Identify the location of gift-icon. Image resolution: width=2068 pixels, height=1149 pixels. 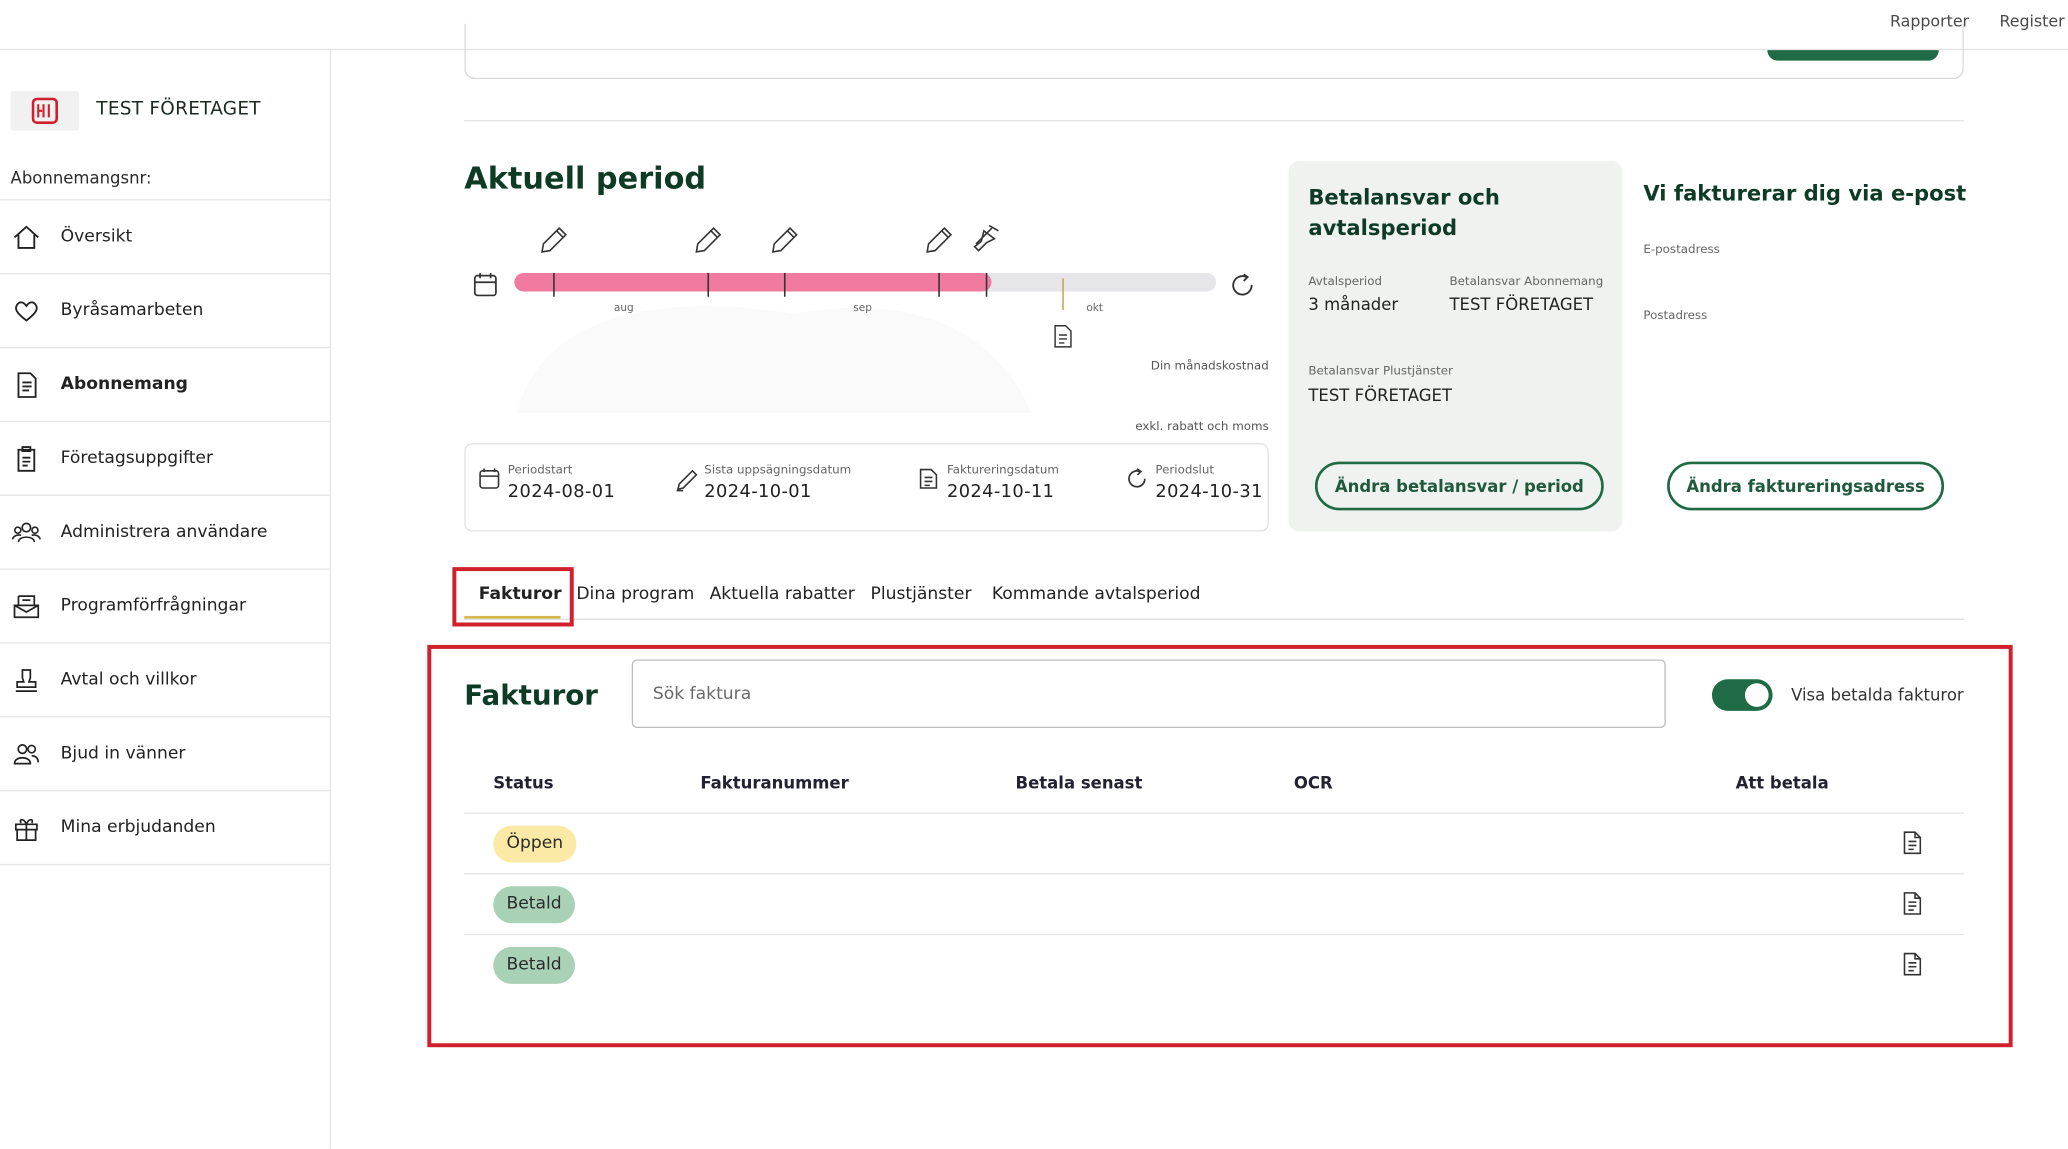
(26, 829).